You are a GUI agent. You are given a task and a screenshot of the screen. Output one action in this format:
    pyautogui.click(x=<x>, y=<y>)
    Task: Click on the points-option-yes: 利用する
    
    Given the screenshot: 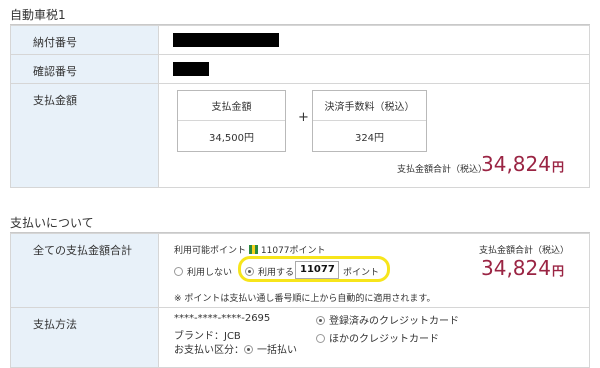 What is the action you would take?
    pyautogui.click(x=269, y=271)
    